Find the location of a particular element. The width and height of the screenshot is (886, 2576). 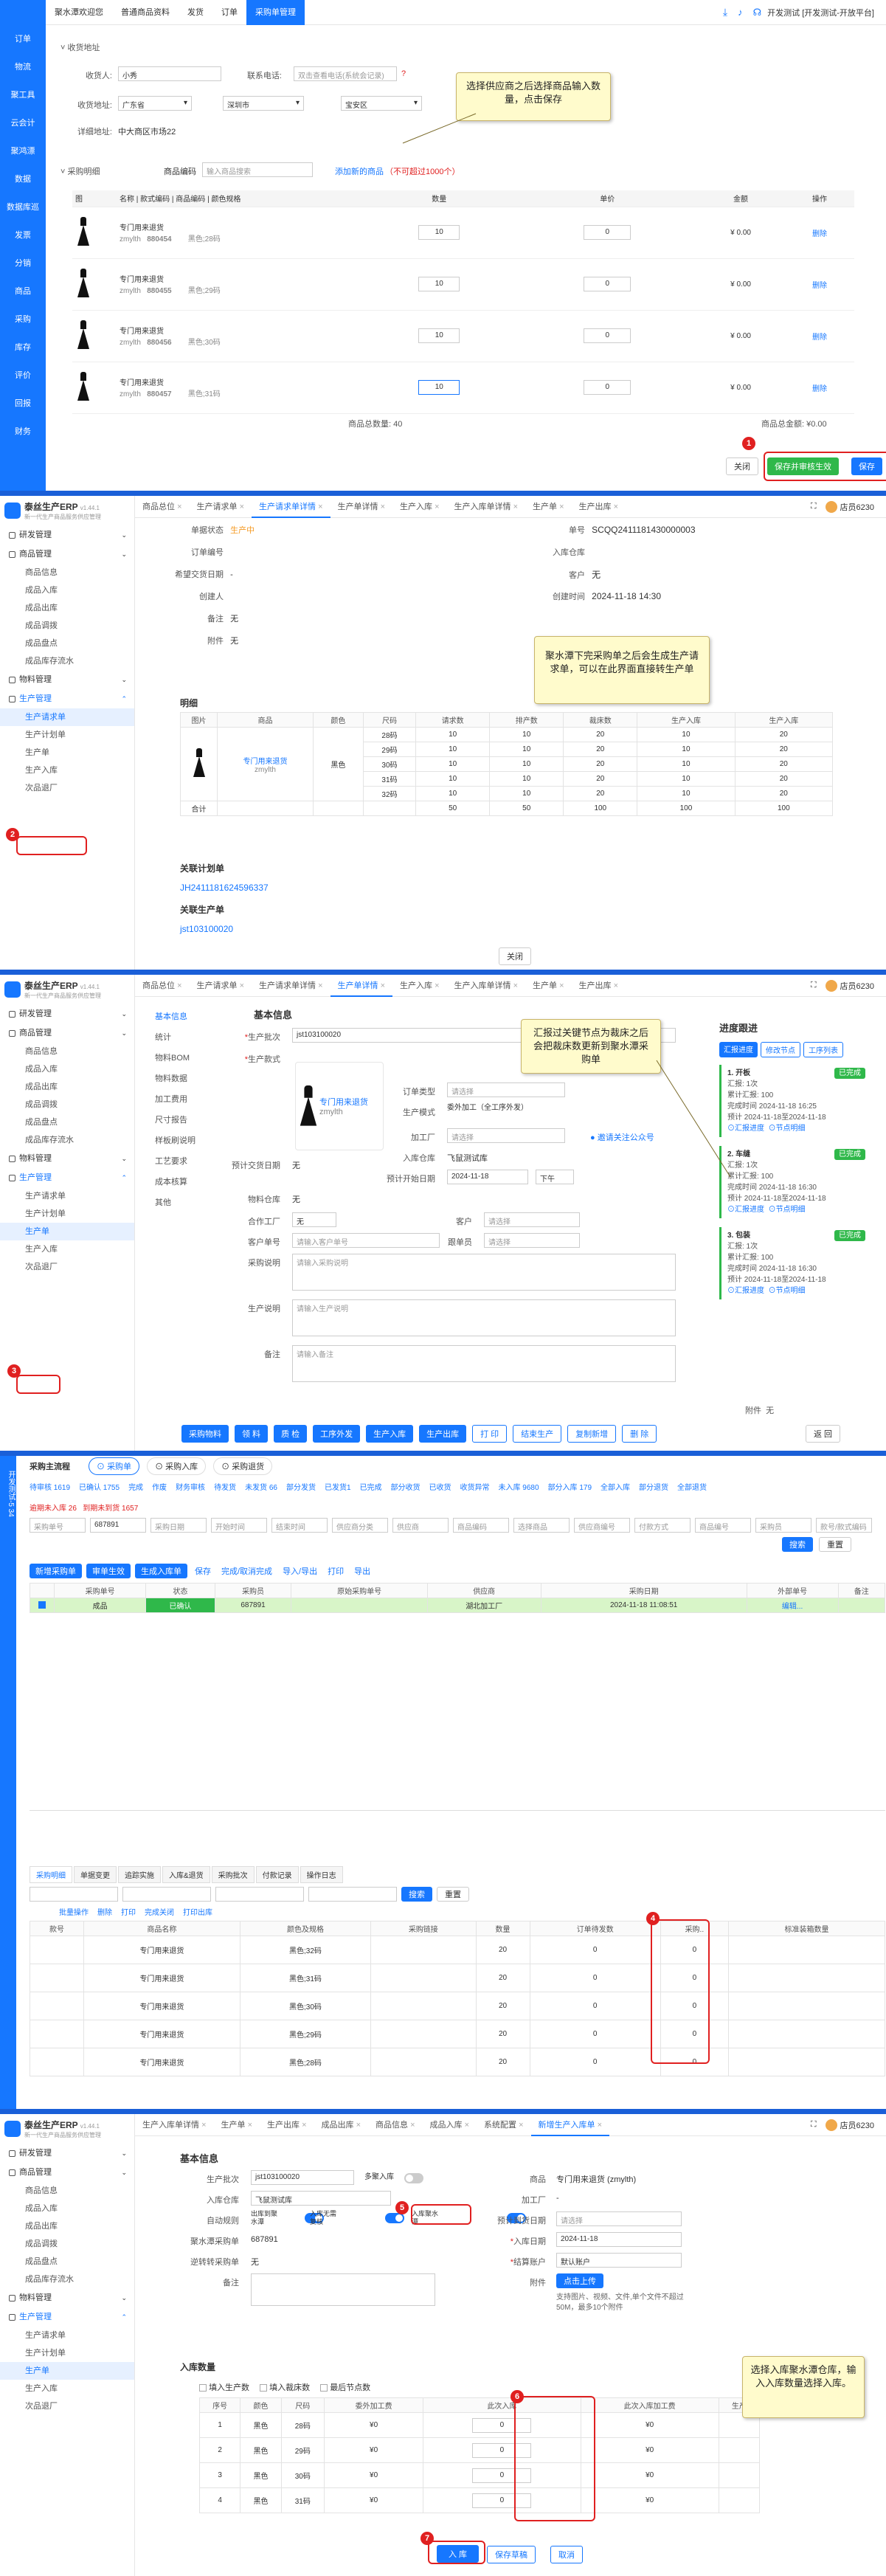

top-nav-item: 发货 is located at coordinates (195, 13).